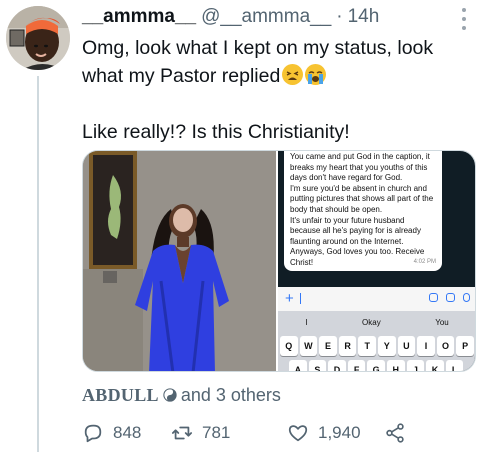 Image resolution: width=480 pixels, height=452 pixels. I want to click on suggestion-3: You, so click(442, 322).